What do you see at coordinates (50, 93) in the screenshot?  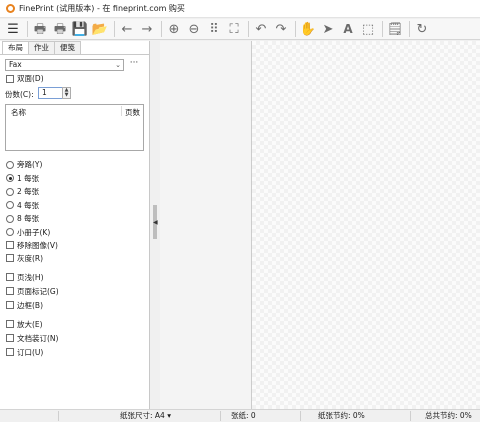 I see `copies-input: 1` at bounding box center [50, 93].